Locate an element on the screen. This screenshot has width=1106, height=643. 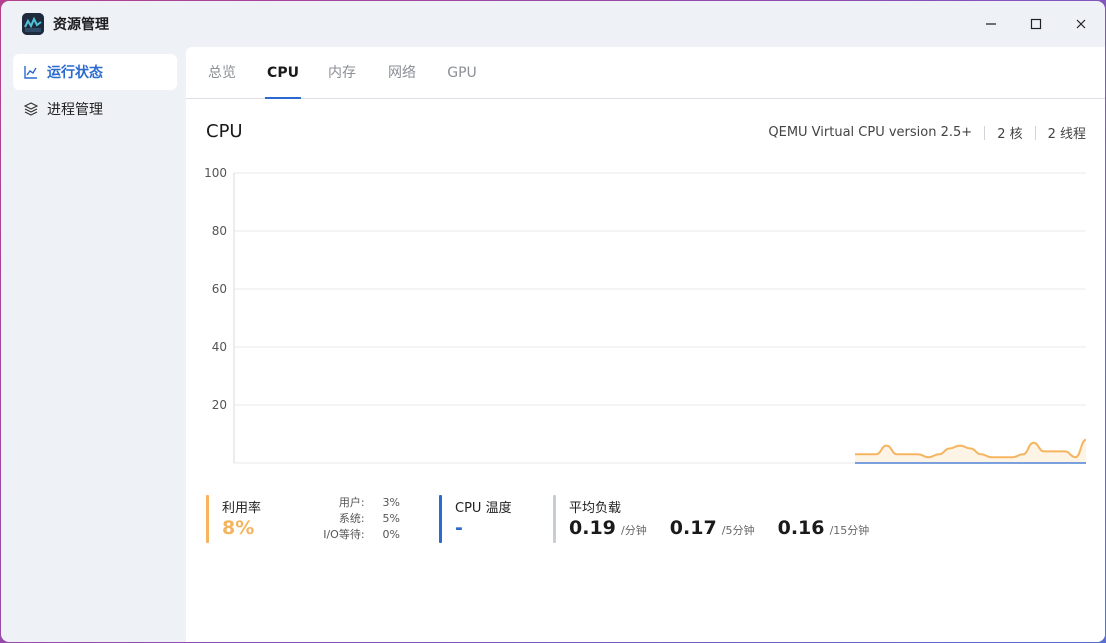
y-tick-label: 40 is located at coordinates (219, 347).